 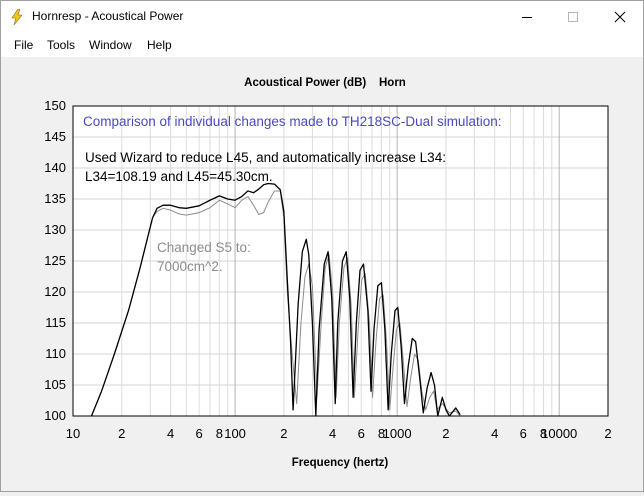 I want to click on chart-title: Acoustical Power (dB) Horn, so click(x=325, y=83).